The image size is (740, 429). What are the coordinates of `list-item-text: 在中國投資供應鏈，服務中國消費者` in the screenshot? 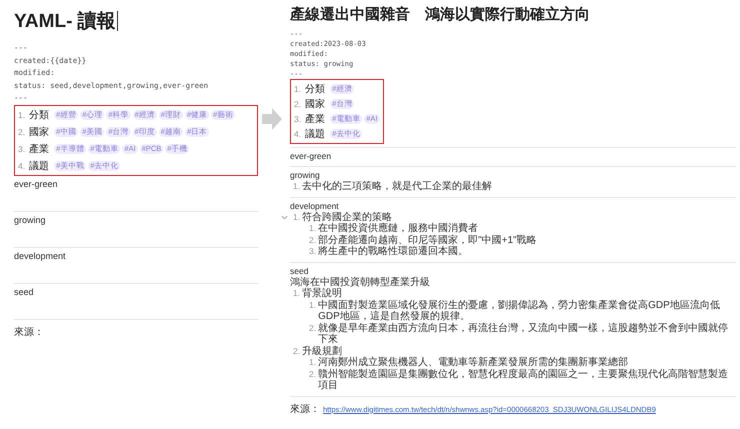 It's located at (398, 228).